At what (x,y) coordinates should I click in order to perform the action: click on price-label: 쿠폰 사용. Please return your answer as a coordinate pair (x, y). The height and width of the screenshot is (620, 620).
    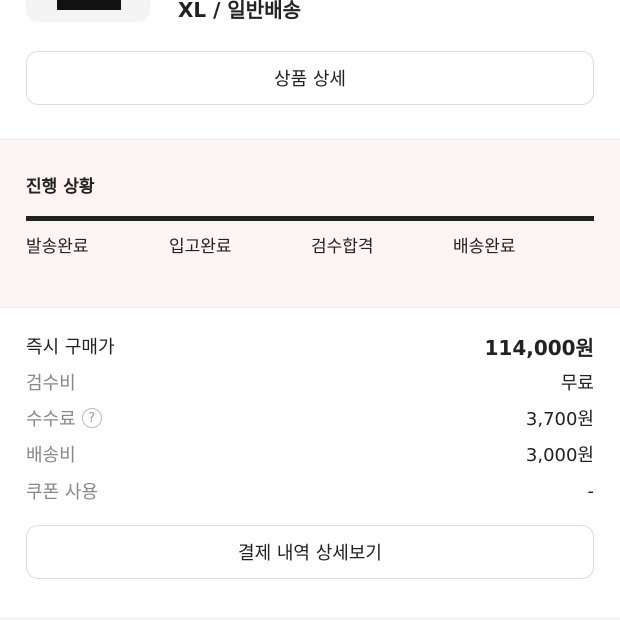
    Looking at the image, I should click on (62, 492).